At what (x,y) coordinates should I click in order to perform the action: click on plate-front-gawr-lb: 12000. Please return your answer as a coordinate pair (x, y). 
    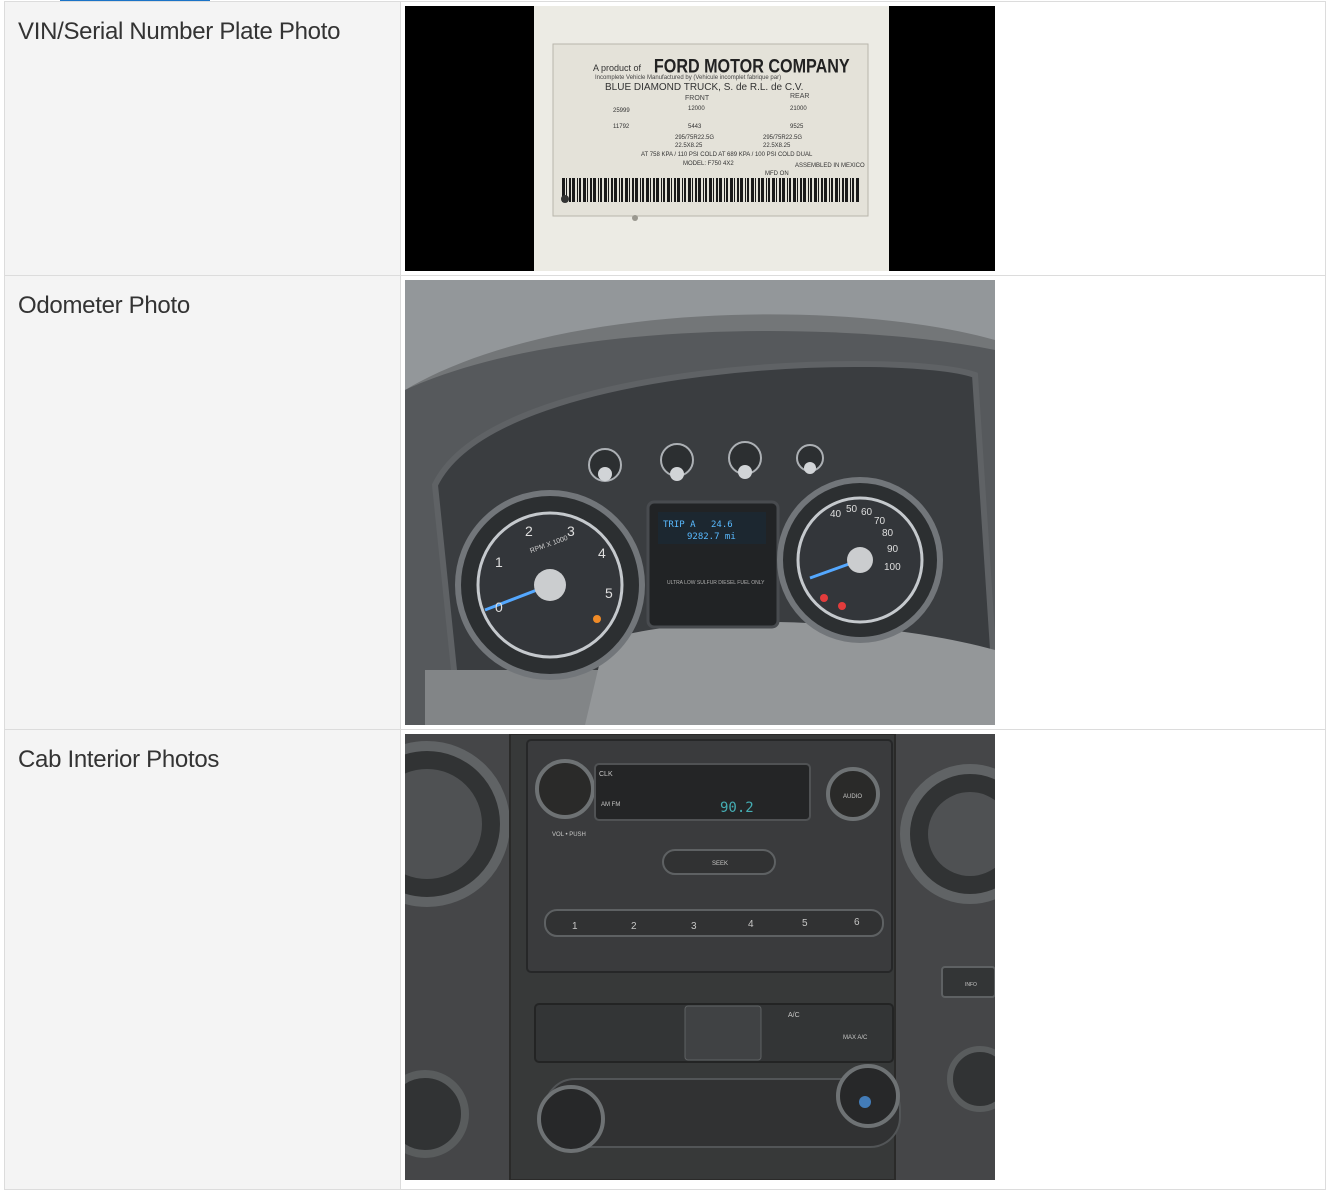
    Looking at the image, I should click on (696, 109).